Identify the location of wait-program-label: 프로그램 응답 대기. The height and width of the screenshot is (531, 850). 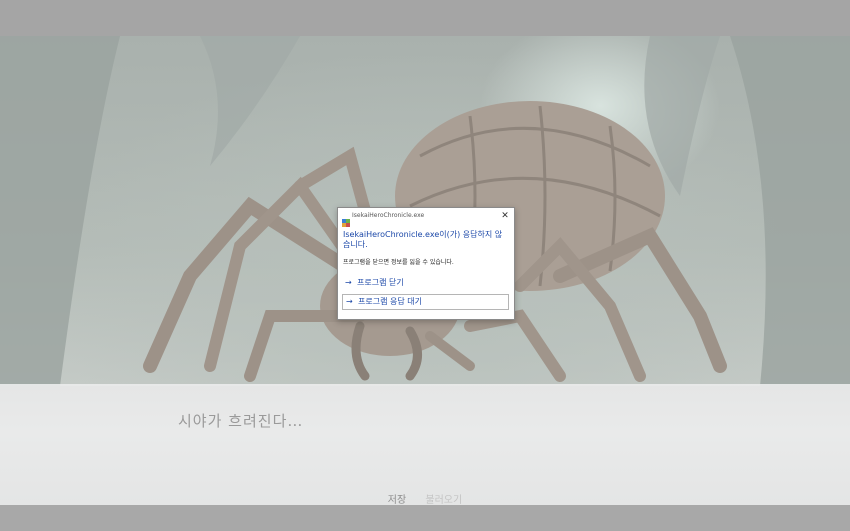
(390, 301).